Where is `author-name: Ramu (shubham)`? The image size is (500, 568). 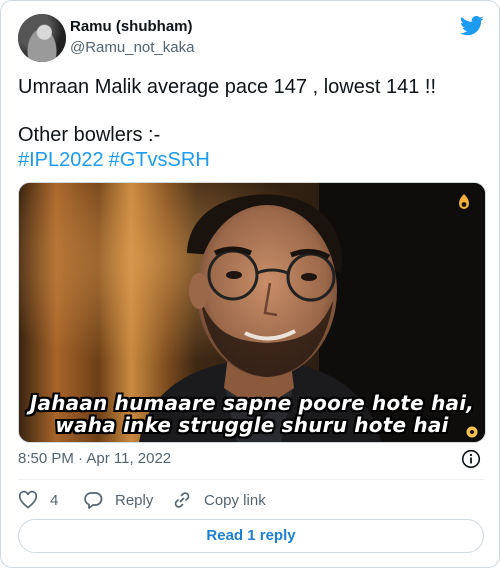
author-name: Ramu (shubham) is located at coordinates (131, 26).